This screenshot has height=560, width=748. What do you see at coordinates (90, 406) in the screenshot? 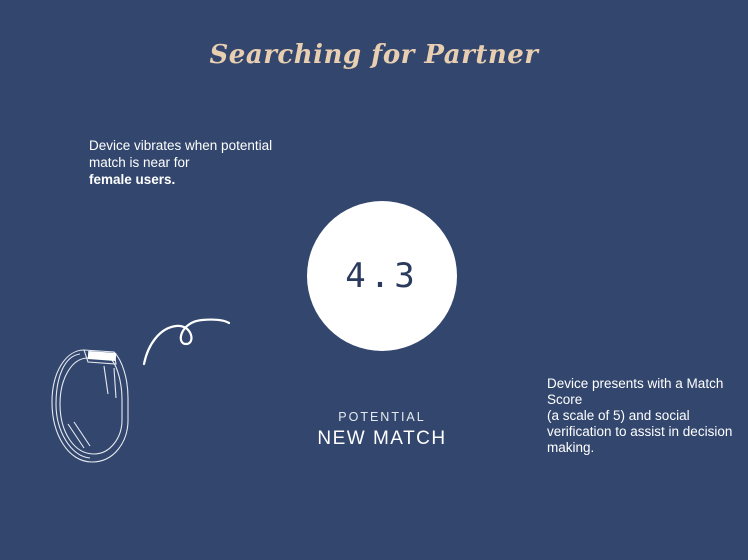
I see `fitness-band-icon` at bounding box center [90, 406].